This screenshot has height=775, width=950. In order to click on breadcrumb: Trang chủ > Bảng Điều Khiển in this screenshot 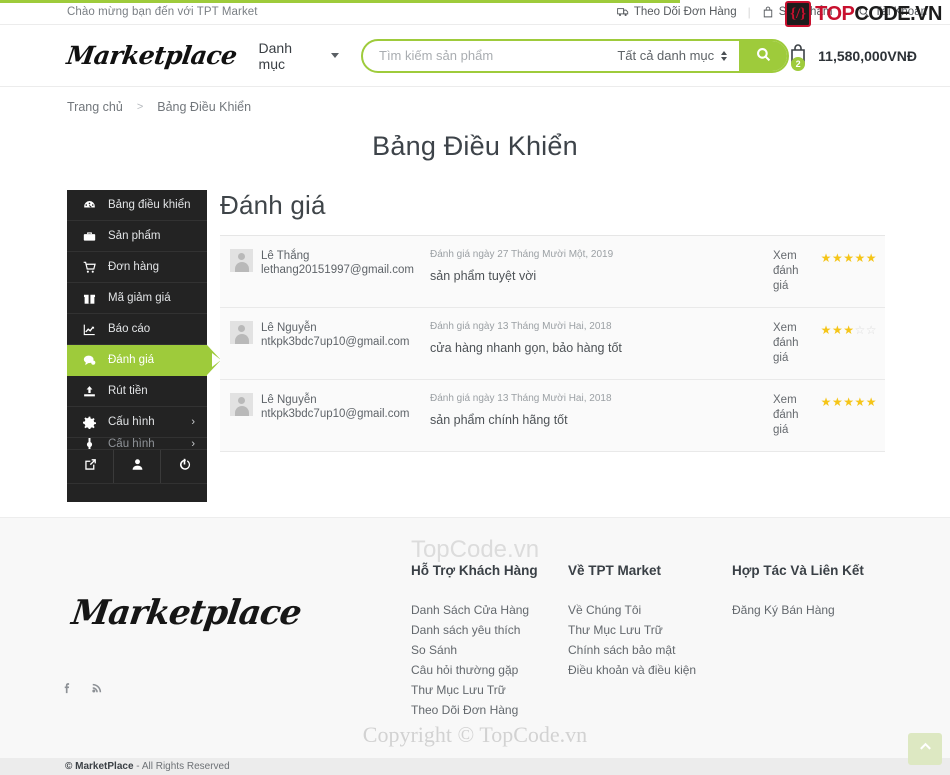, I will do `click(475, 107)`.